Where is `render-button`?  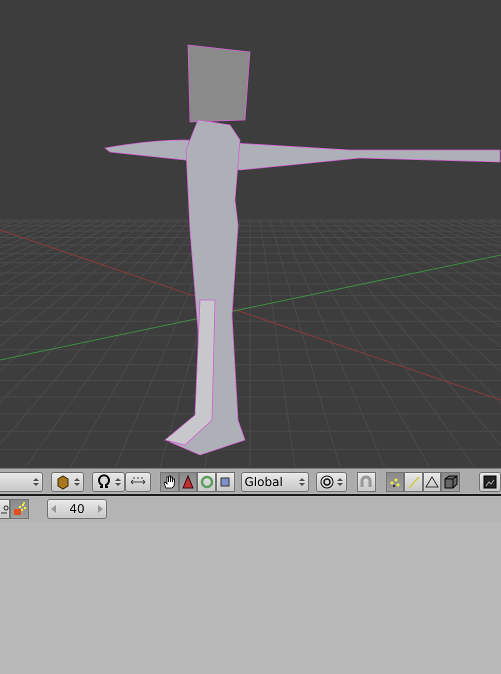 render-button is located at coordinates (490, 482).